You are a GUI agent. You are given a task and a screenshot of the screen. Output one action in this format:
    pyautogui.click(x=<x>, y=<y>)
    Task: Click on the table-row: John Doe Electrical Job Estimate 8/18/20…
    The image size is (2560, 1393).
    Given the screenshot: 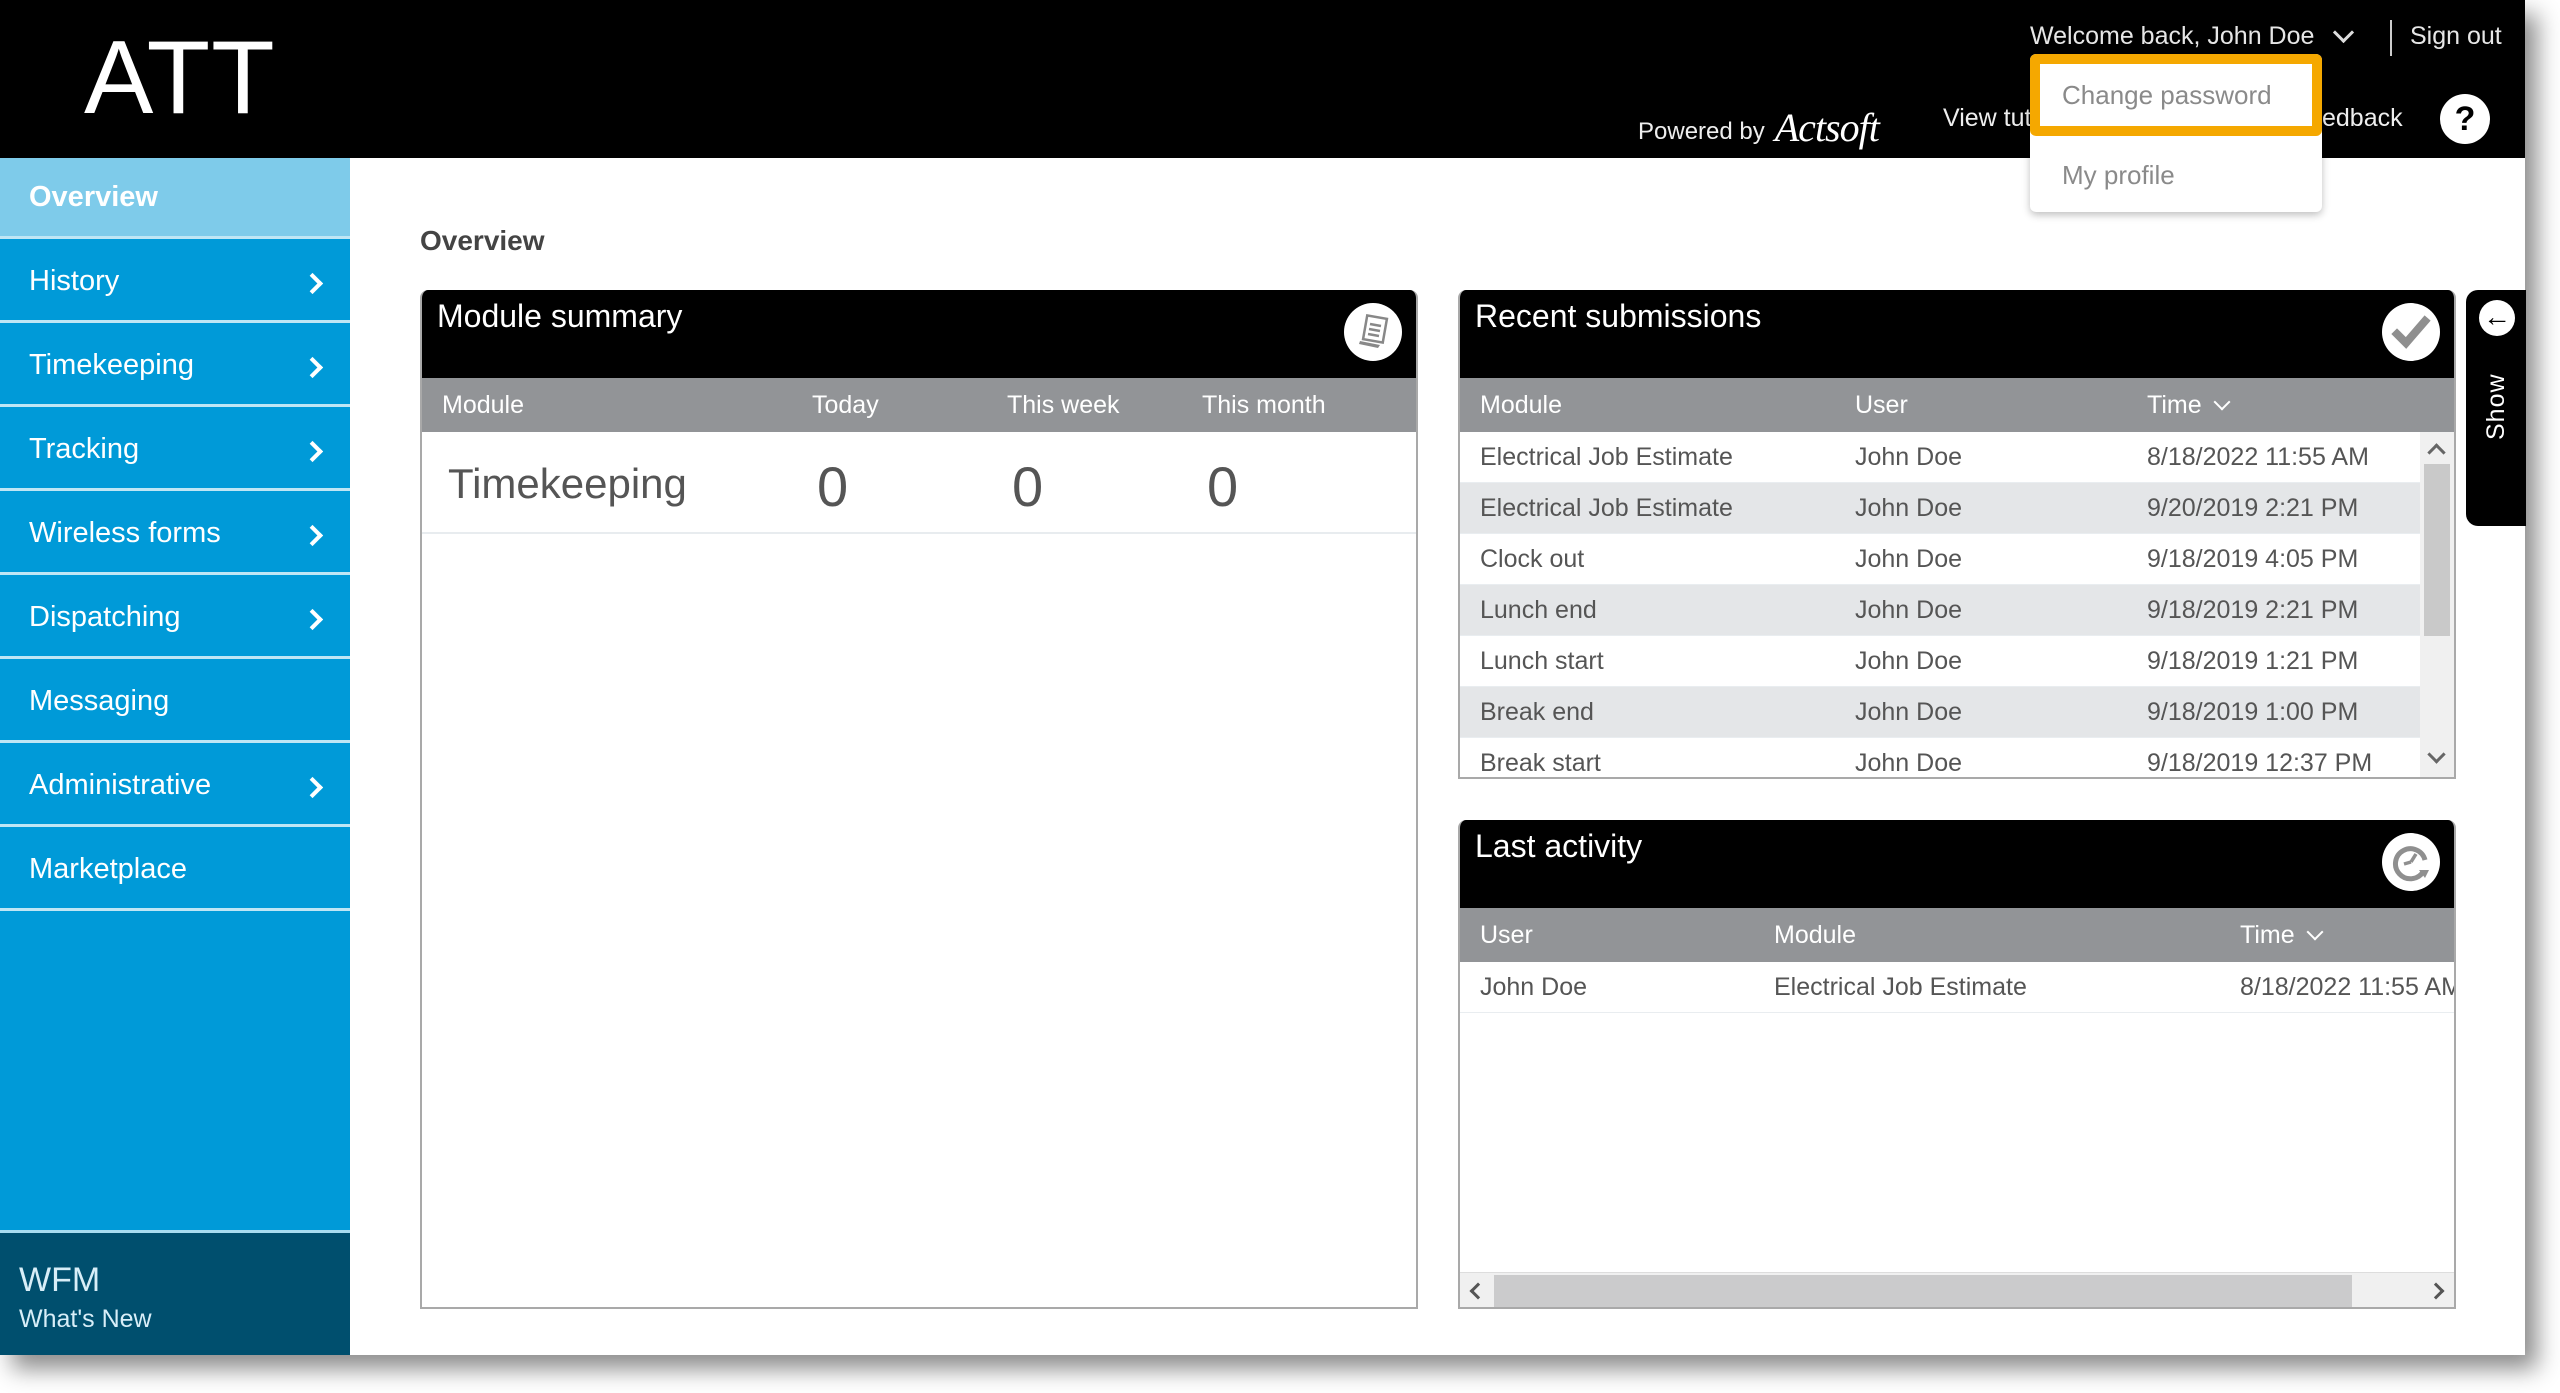 What is the action you would take?
    pyautogui.click(x=1957, y=987)
    